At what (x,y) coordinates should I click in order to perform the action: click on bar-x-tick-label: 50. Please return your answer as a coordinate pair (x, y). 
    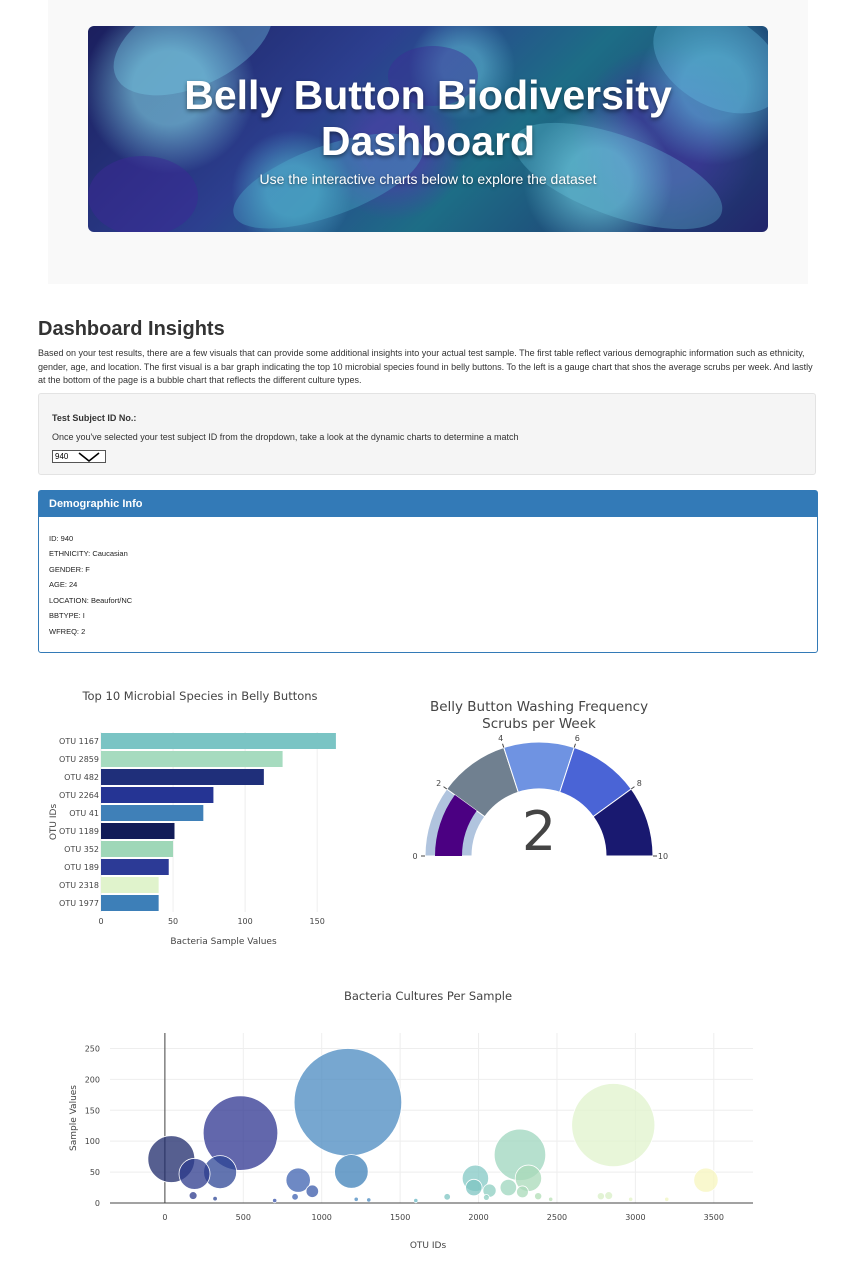
    Looking at the image, I should click on (173, 921).